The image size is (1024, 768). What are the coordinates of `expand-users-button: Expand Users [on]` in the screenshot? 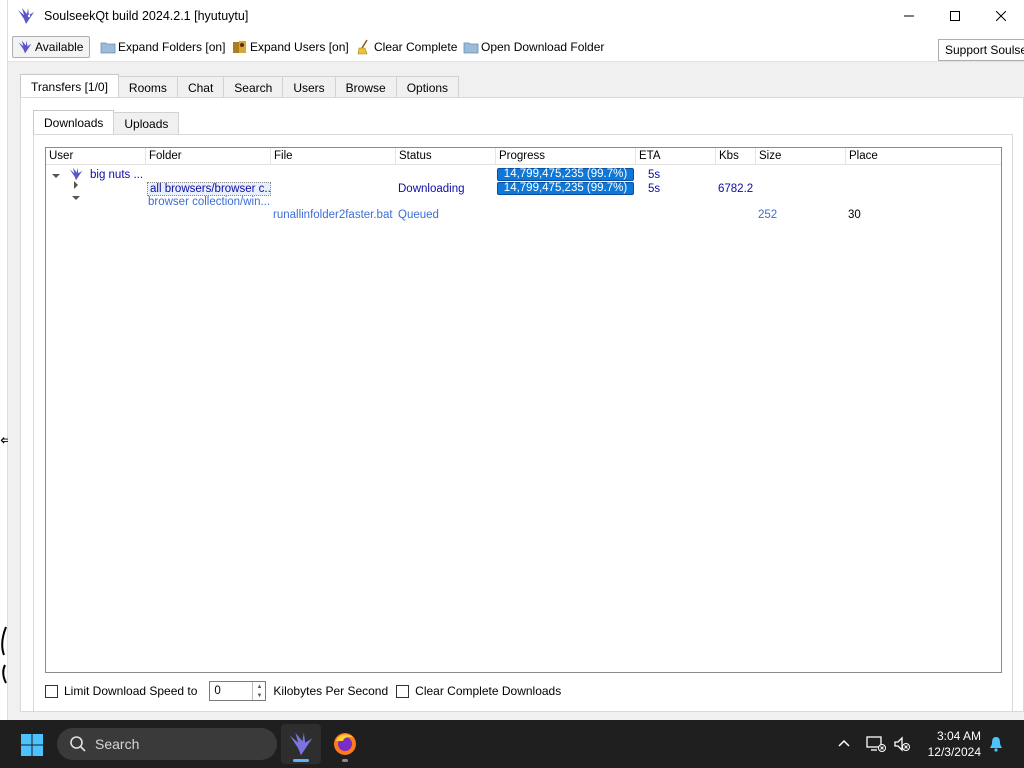 It's located at (290, 47).